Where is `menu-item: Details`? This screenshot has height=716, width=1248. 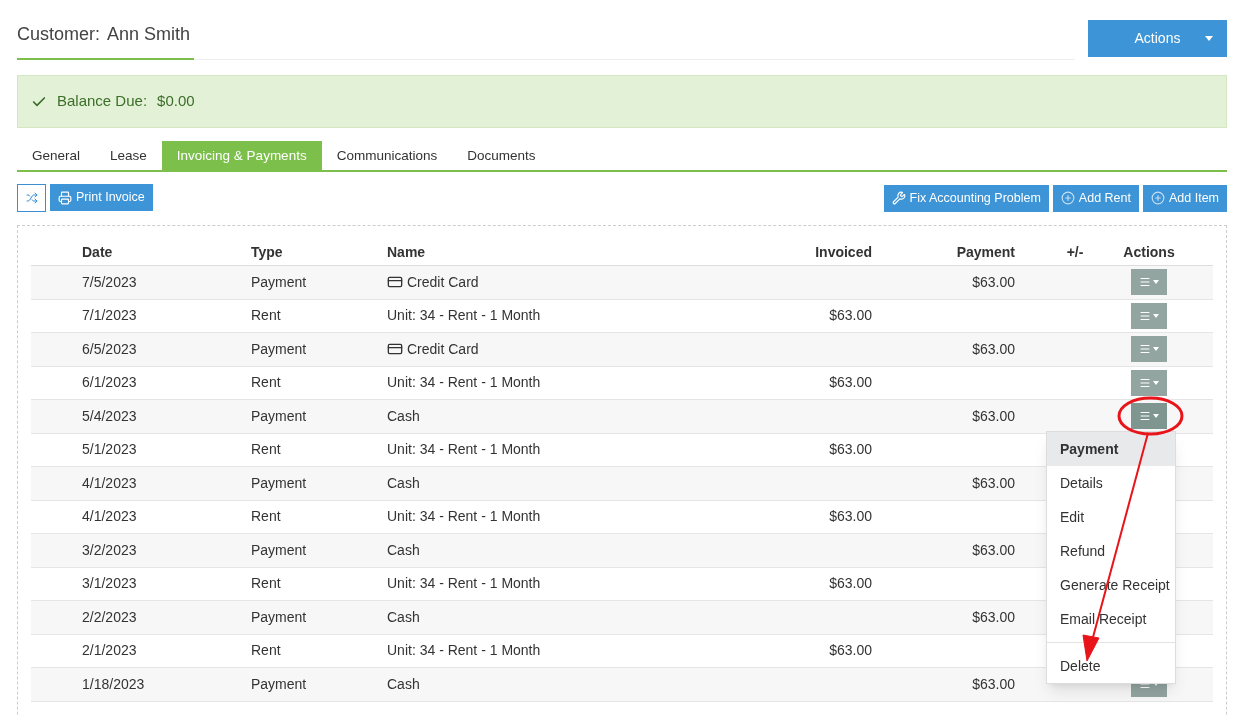 menu-item: Details is located at coordinates (1111, 483).